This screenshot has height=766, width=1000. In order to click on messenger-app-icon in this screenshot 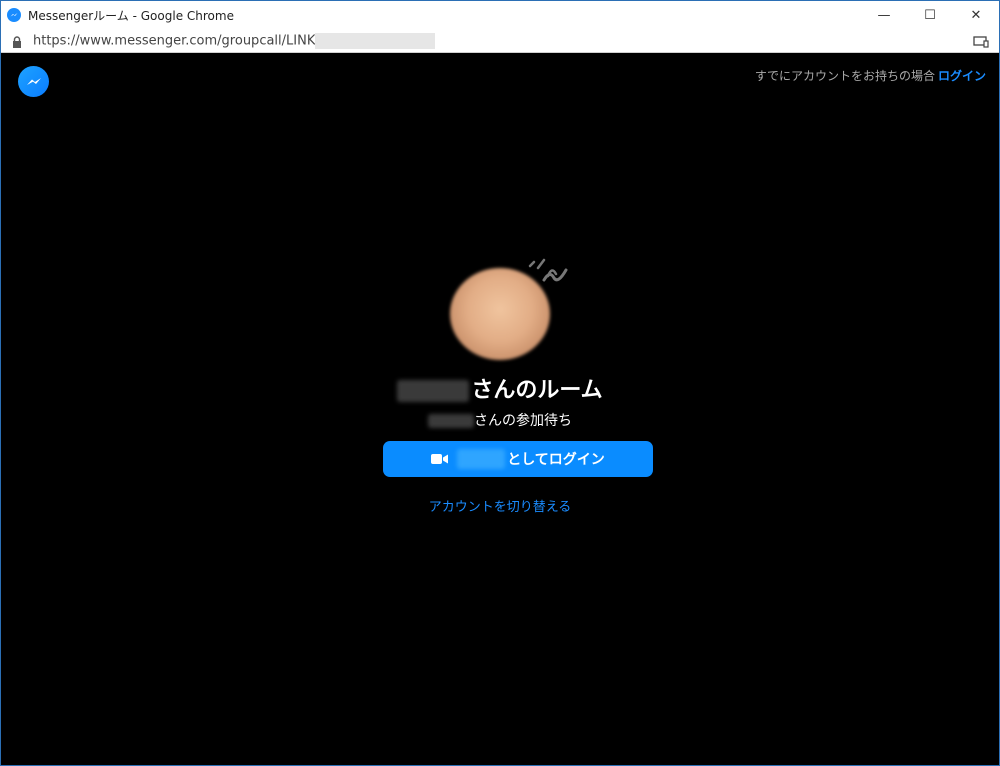, I will do `click(14, 15)`.